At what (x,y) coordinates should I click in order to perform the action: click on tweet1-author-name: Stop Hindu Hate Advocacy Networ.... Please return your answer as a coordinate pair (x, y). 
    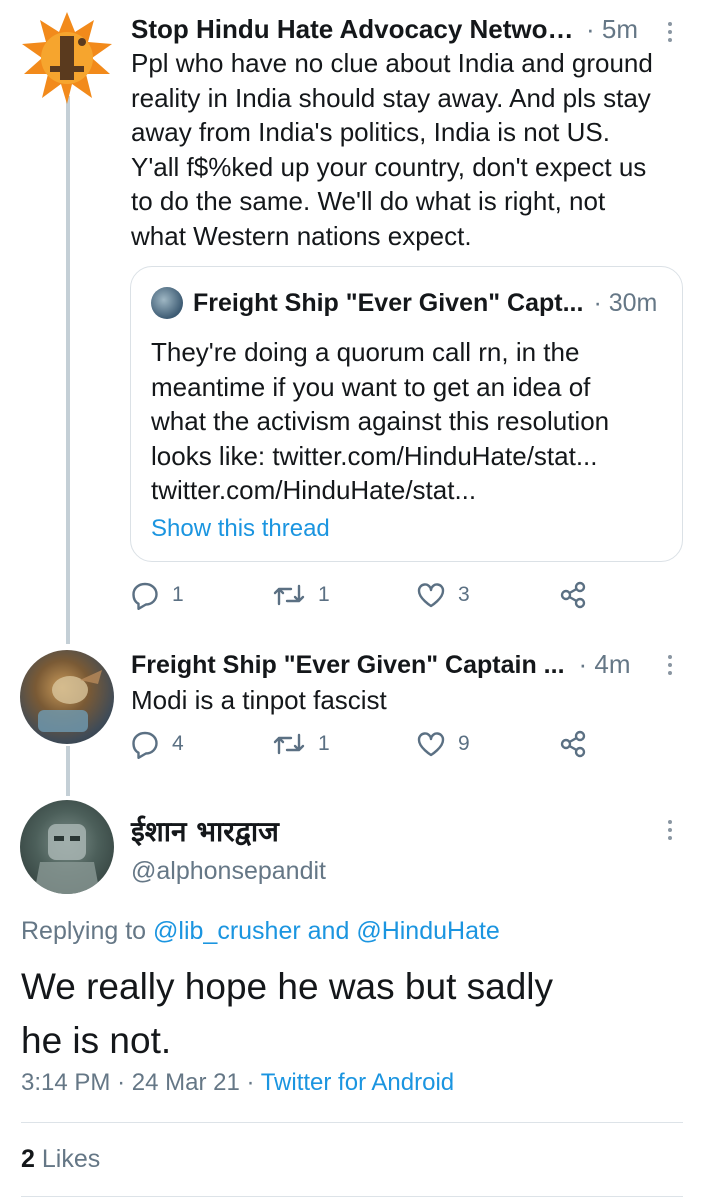
    Looking at the image, I should click on (353, 29).